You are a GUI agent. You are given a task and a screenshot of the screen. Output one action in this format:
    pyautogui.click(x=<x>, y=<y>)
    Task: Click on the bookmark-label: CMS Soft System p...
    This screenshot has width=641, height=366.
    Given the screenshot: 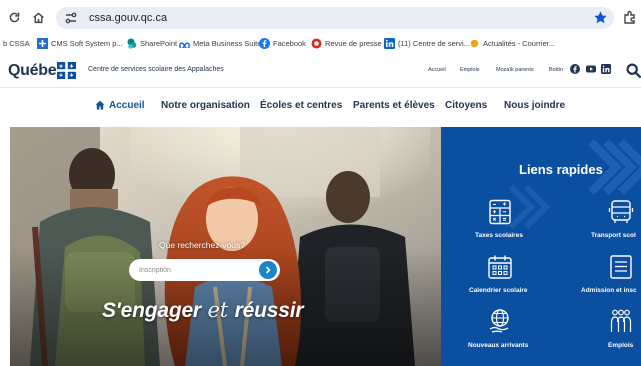 What is the action you would take?
    pyautogui.click(x=87, y=43)
    